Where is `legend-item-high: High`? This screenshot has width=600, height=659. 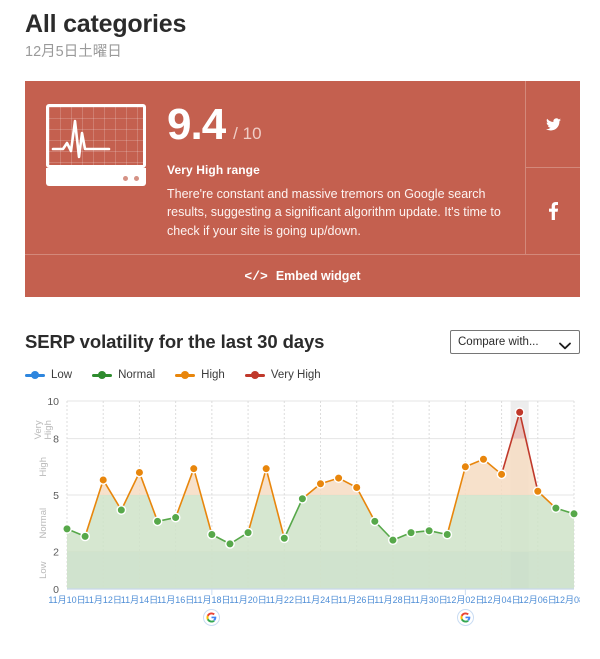 legend-item-high: High is located at coordinates (200, 375).